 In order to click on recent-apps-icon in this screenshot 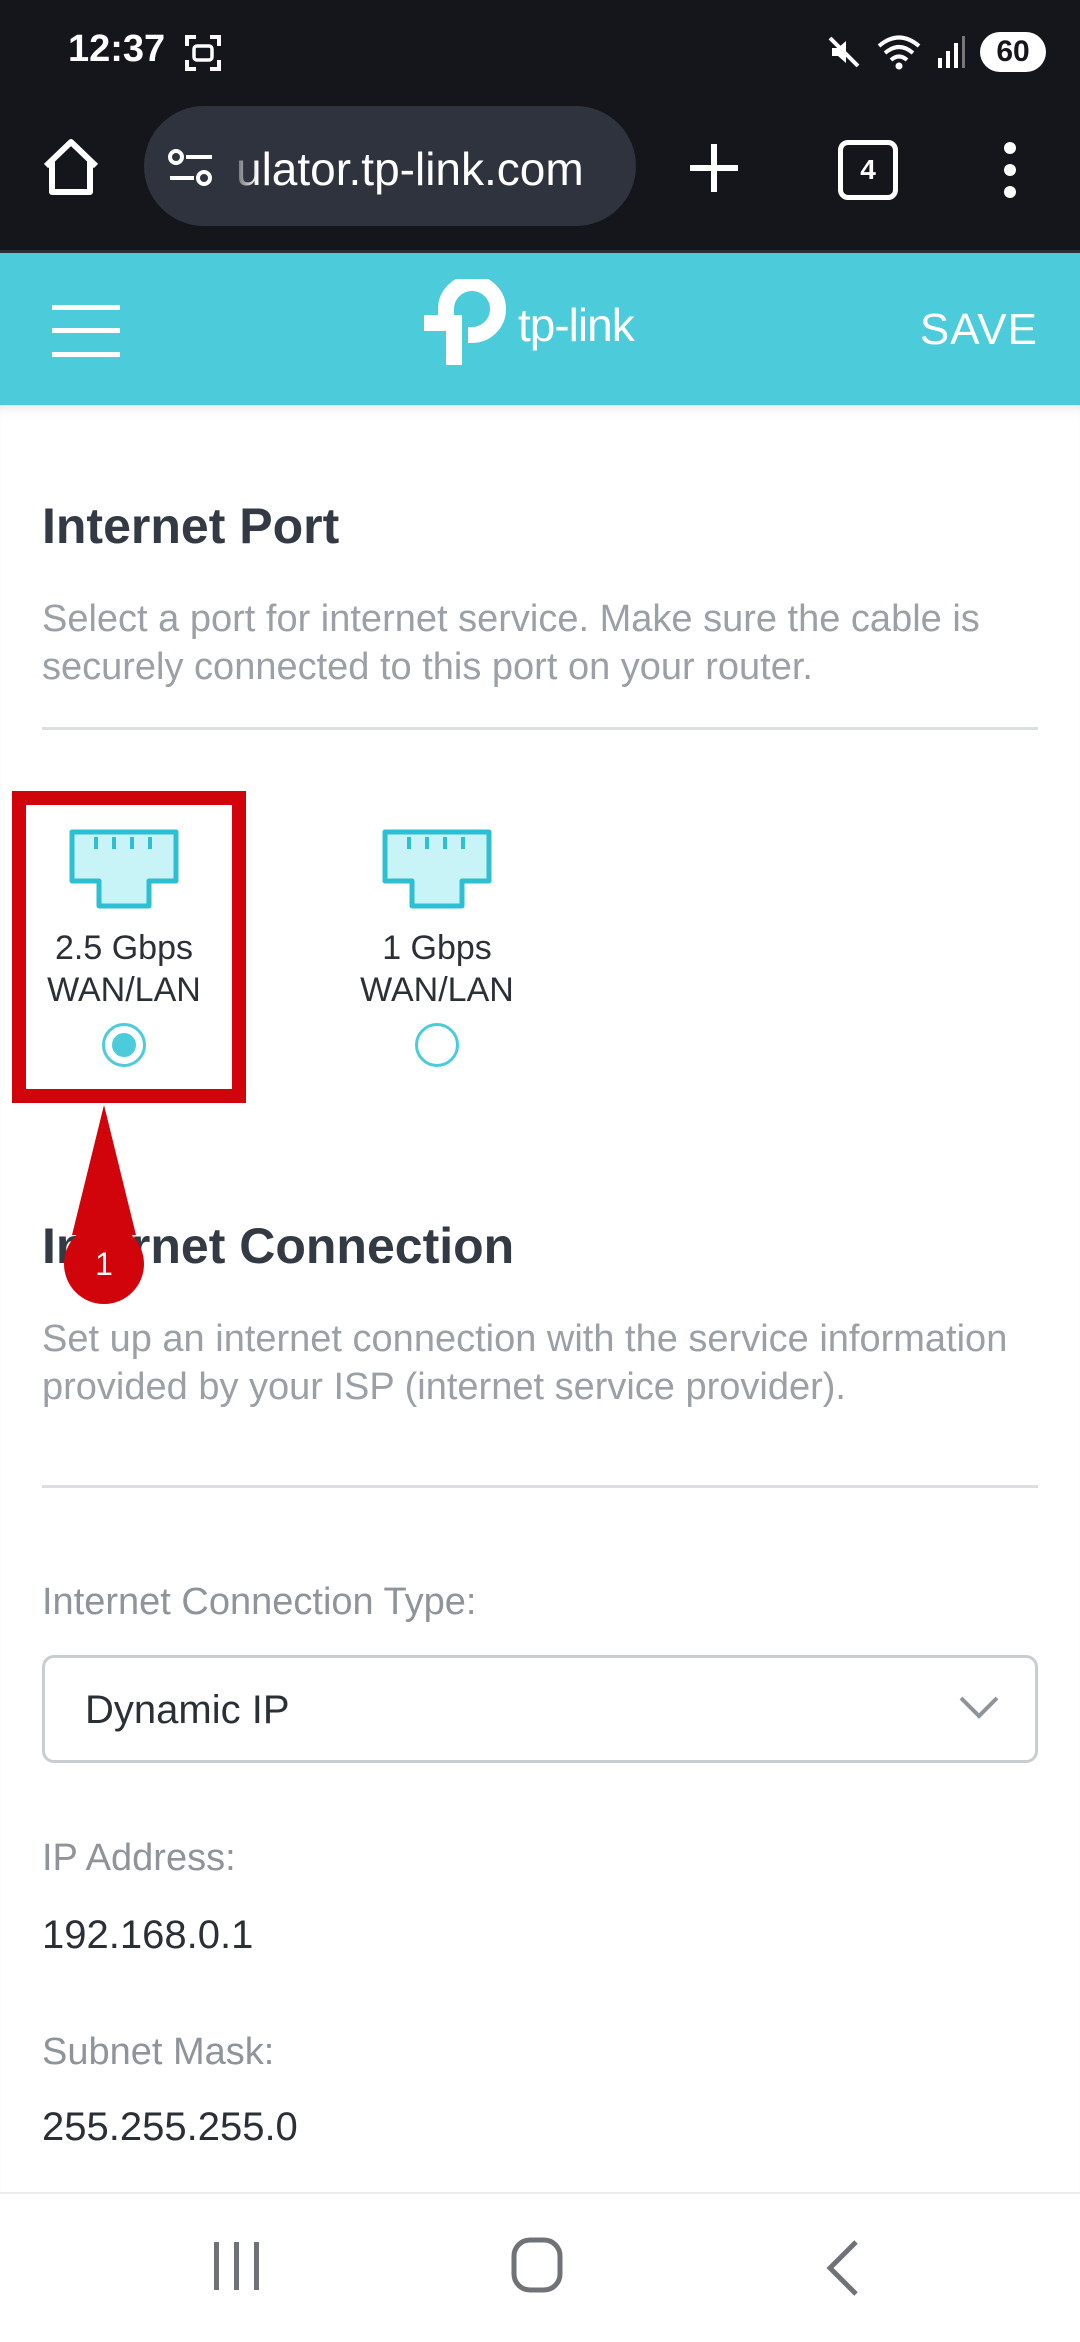, I will do `click(237, 2266)`.